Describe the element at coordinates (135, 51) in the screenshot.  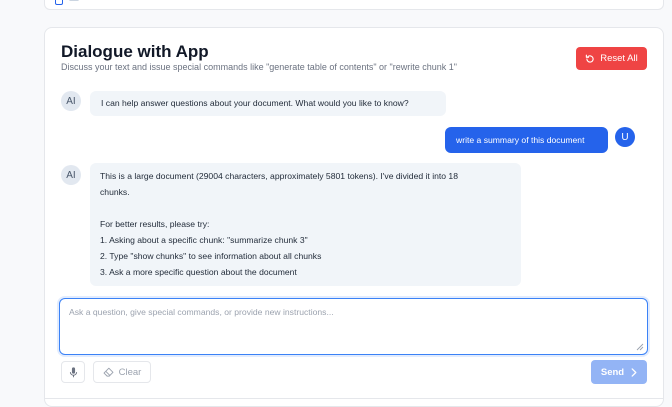
I see `panel-title: Dialogue with App` at that location.